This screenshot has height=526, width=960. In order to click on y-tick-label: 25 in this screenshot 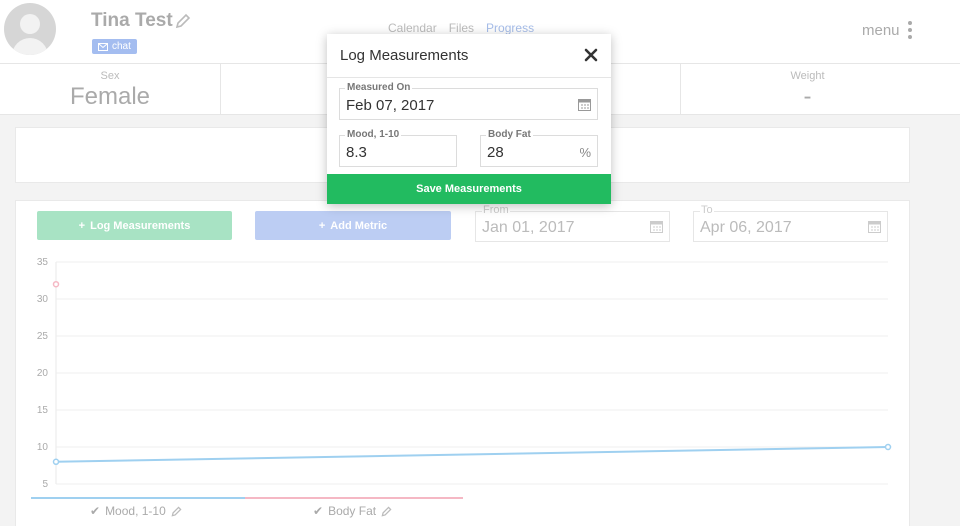, I will do `click(43, 336)`.